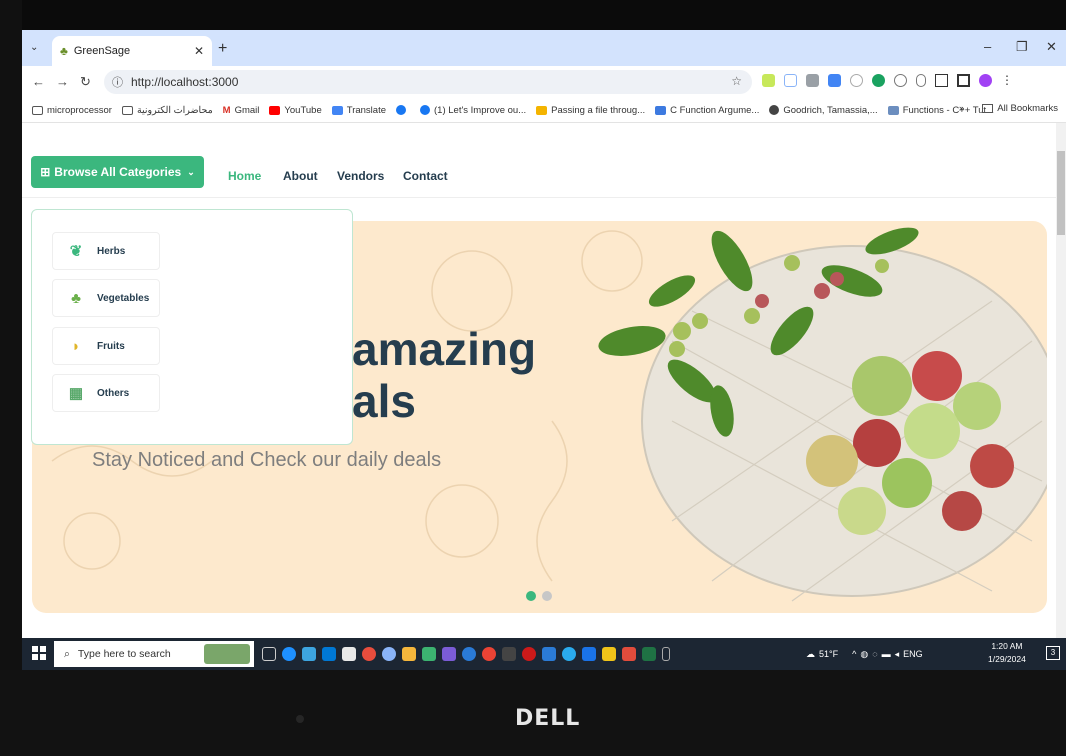 The width and height of the screenshot is (1066, 756). Describe the element at coordinates (62, 81) in the screenshot. I see `forward-icon: →` at that location.